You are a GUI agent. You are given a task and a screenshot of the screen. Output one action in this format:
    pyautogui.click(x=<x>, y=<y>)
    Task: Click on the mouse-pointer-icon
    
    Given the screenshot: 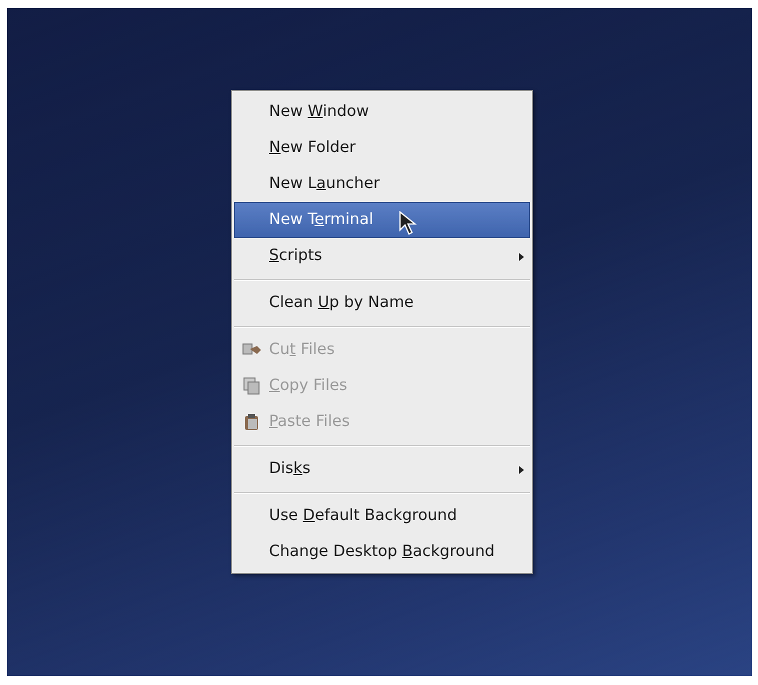 What is the action you would take?
    pyautogui.click(x=409, y=224)
    